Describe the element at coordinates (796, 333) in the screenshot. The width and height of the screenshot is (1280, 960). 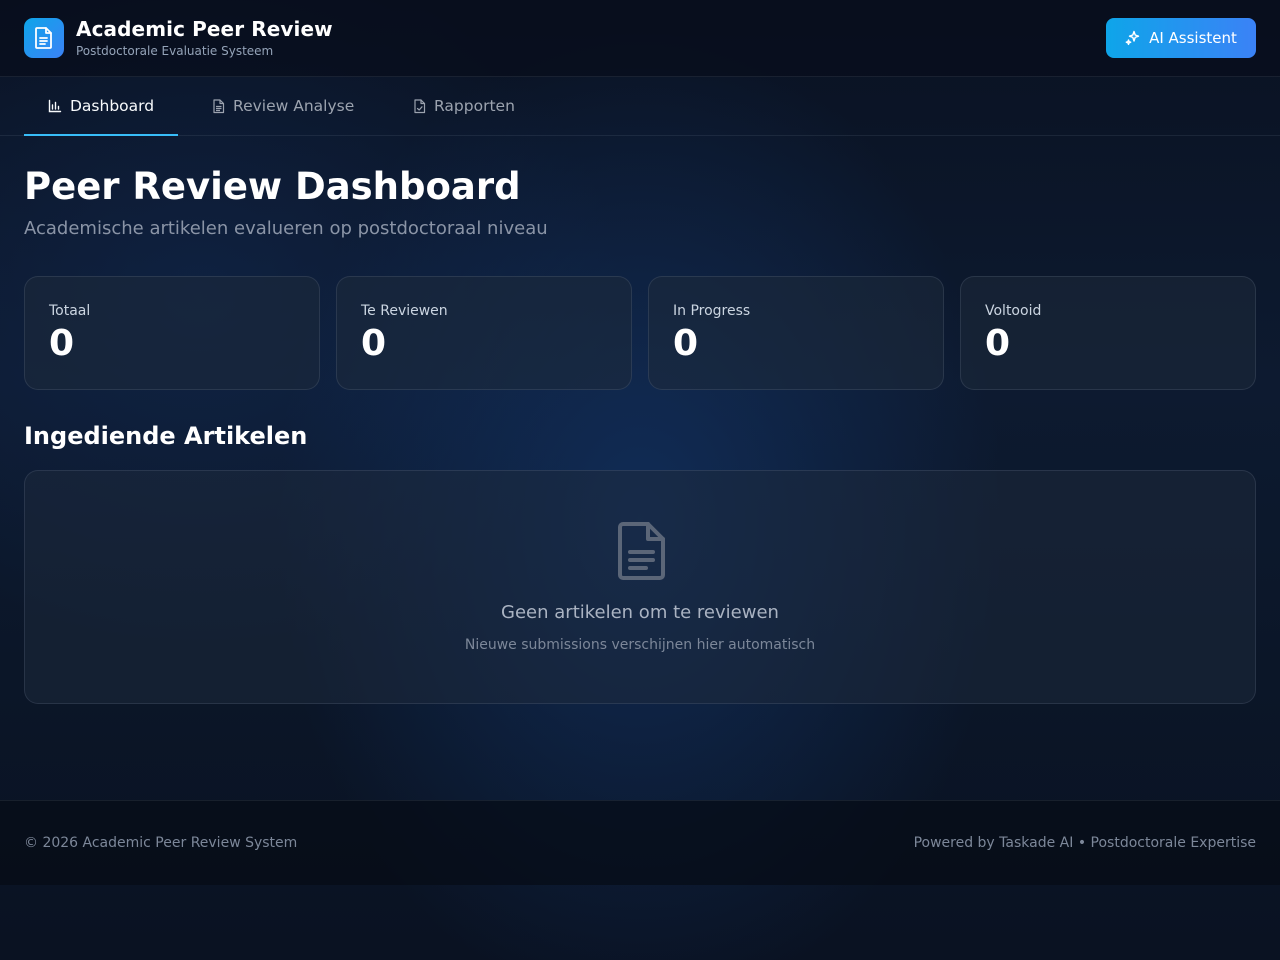
I see `stat-card-in-progress: In Progress 0` at that location.